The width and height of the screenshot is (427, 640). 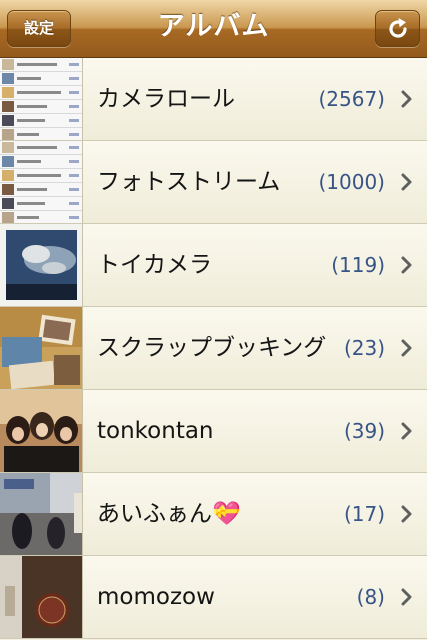 I want to click on album-count: (1000), so click(x=351, y=182).